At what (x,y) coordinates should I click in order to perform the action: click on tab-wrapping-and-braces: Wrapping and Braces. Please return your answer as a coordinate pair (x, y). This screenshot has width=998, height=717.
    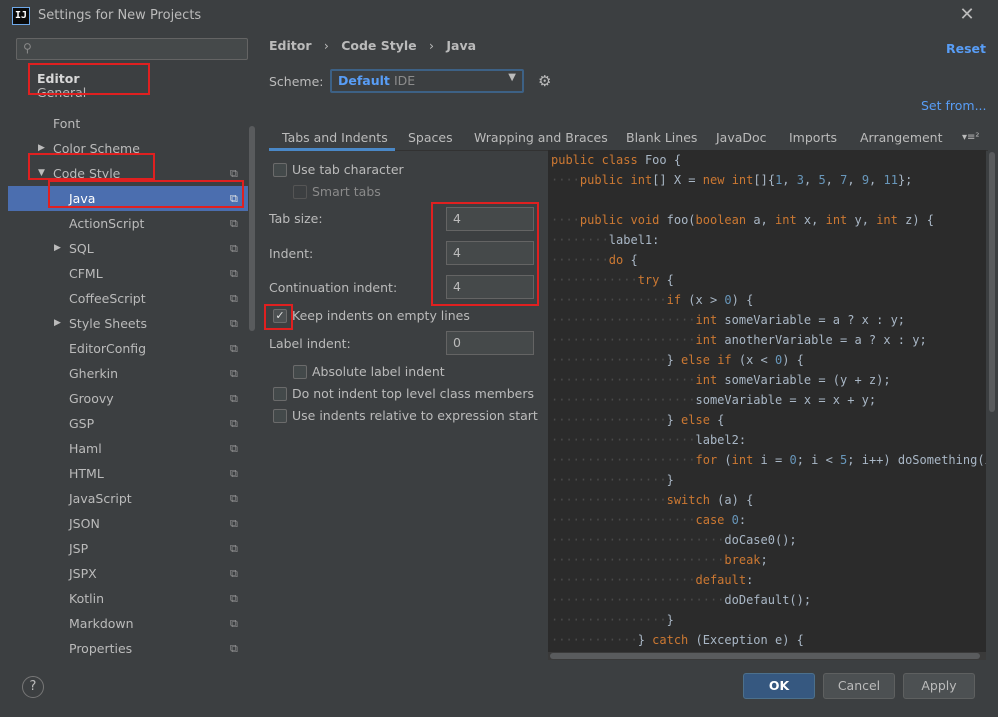
    Looking at the image, I should click on (541, 137).